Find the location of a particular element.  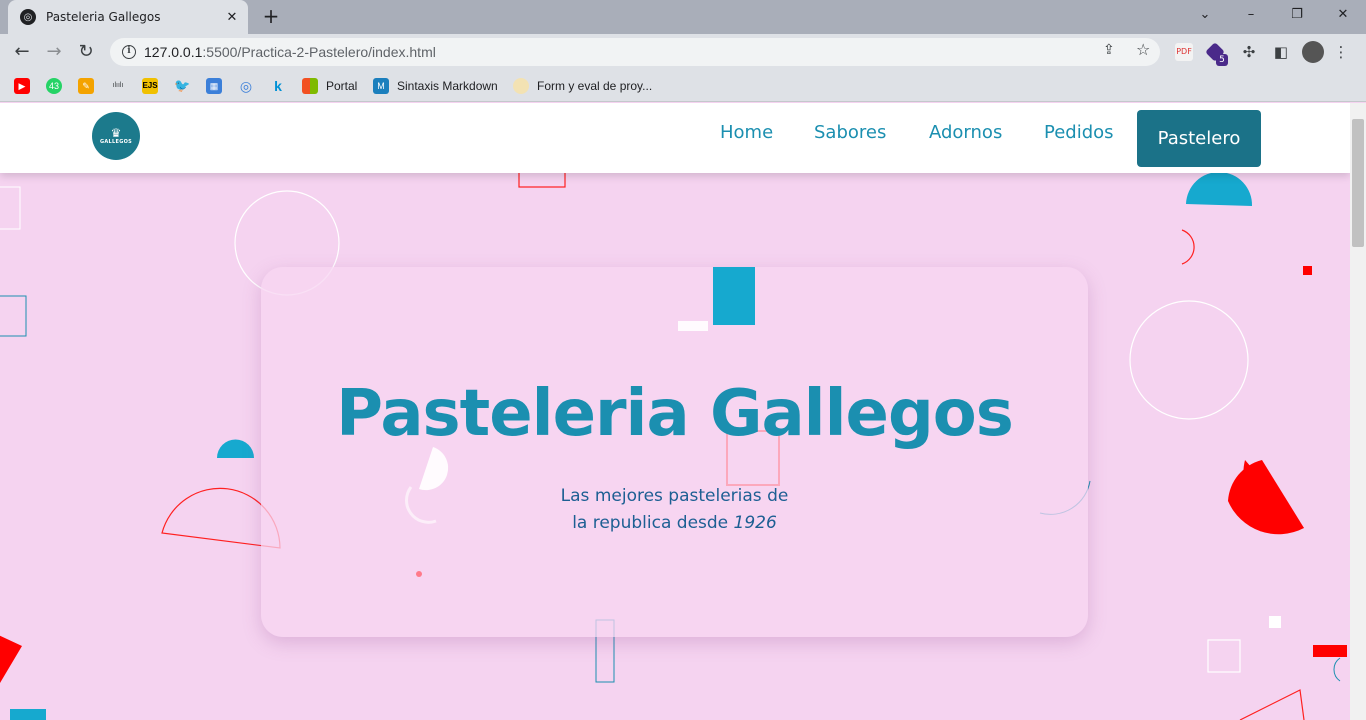

nav-link-pedidos: Pedidos is located at coordinates (1079, 132).